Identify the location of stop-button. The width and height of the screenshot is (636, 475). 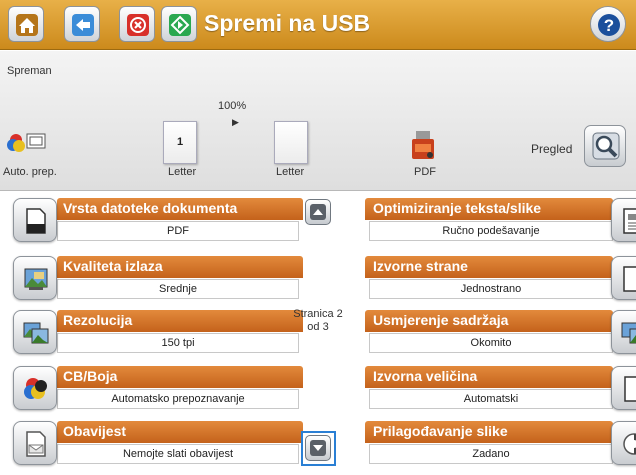
(137, 24).